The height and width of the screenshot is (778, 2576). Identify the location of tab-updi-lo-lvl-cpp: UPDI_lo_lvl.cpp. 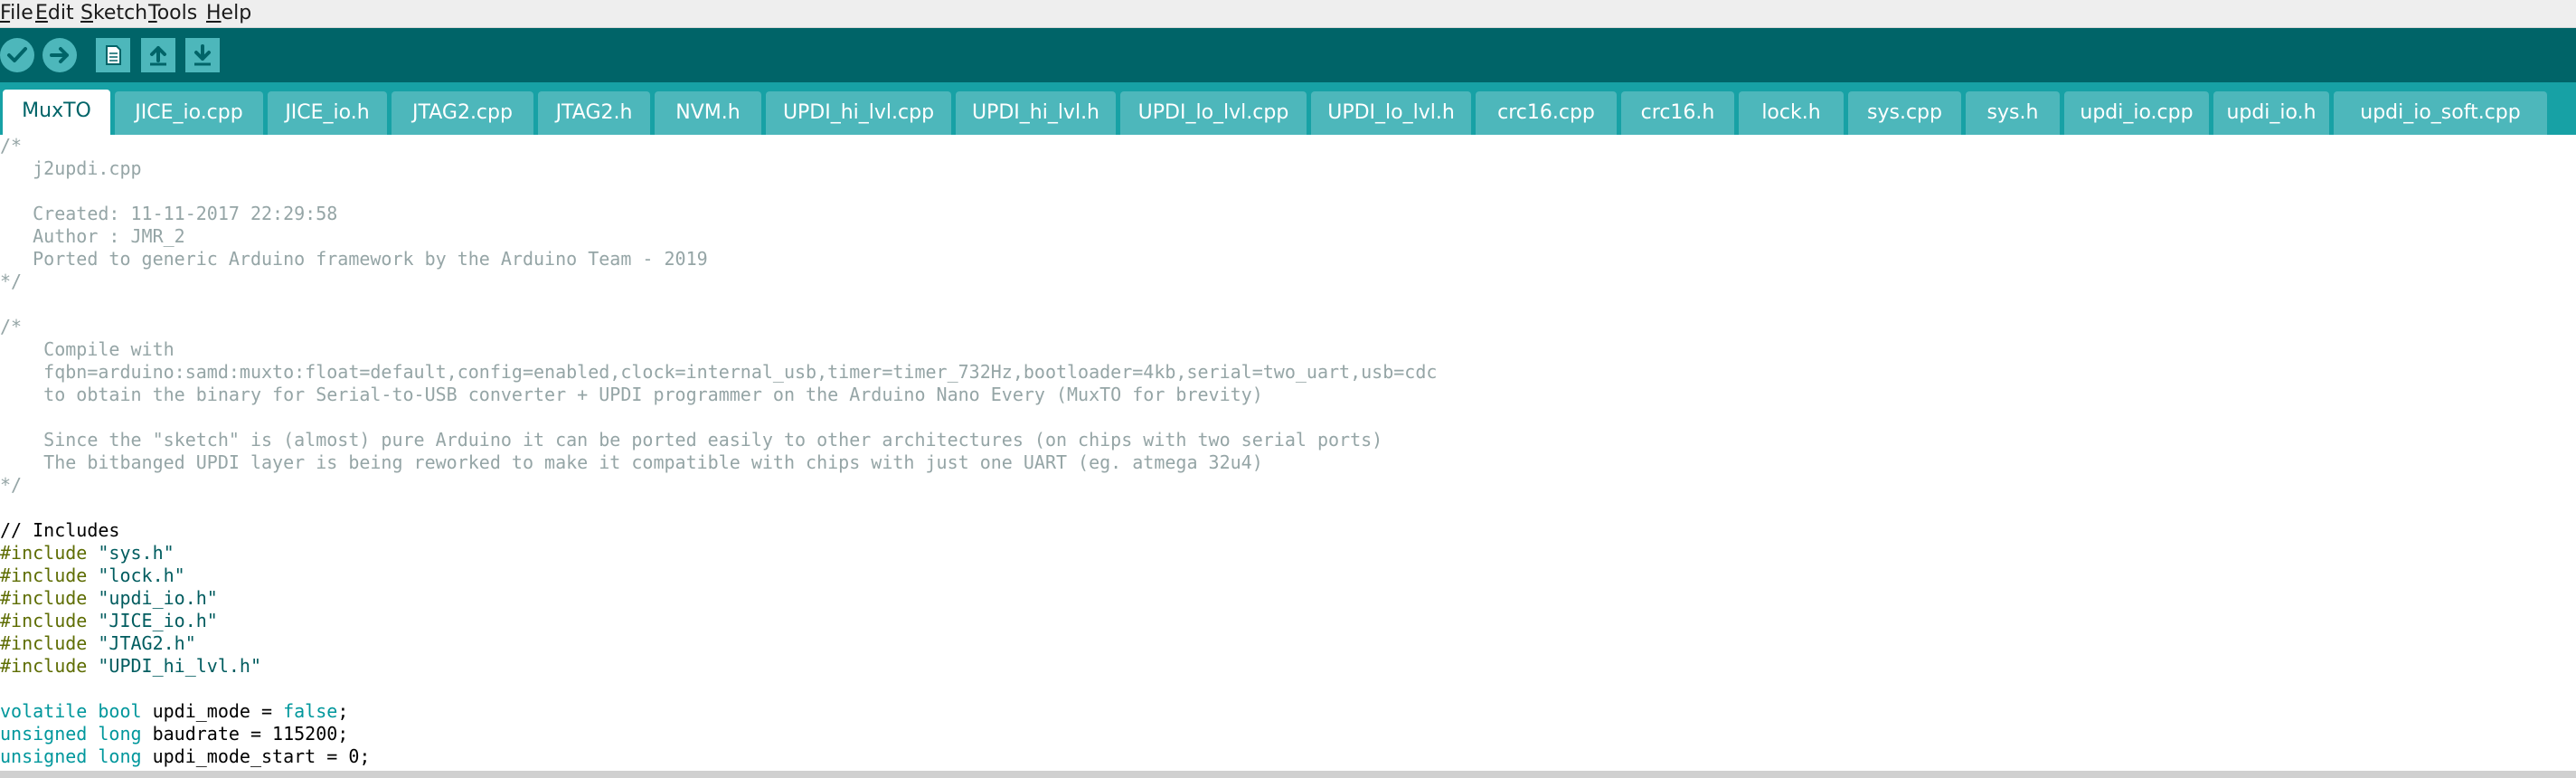
(1213, 113).